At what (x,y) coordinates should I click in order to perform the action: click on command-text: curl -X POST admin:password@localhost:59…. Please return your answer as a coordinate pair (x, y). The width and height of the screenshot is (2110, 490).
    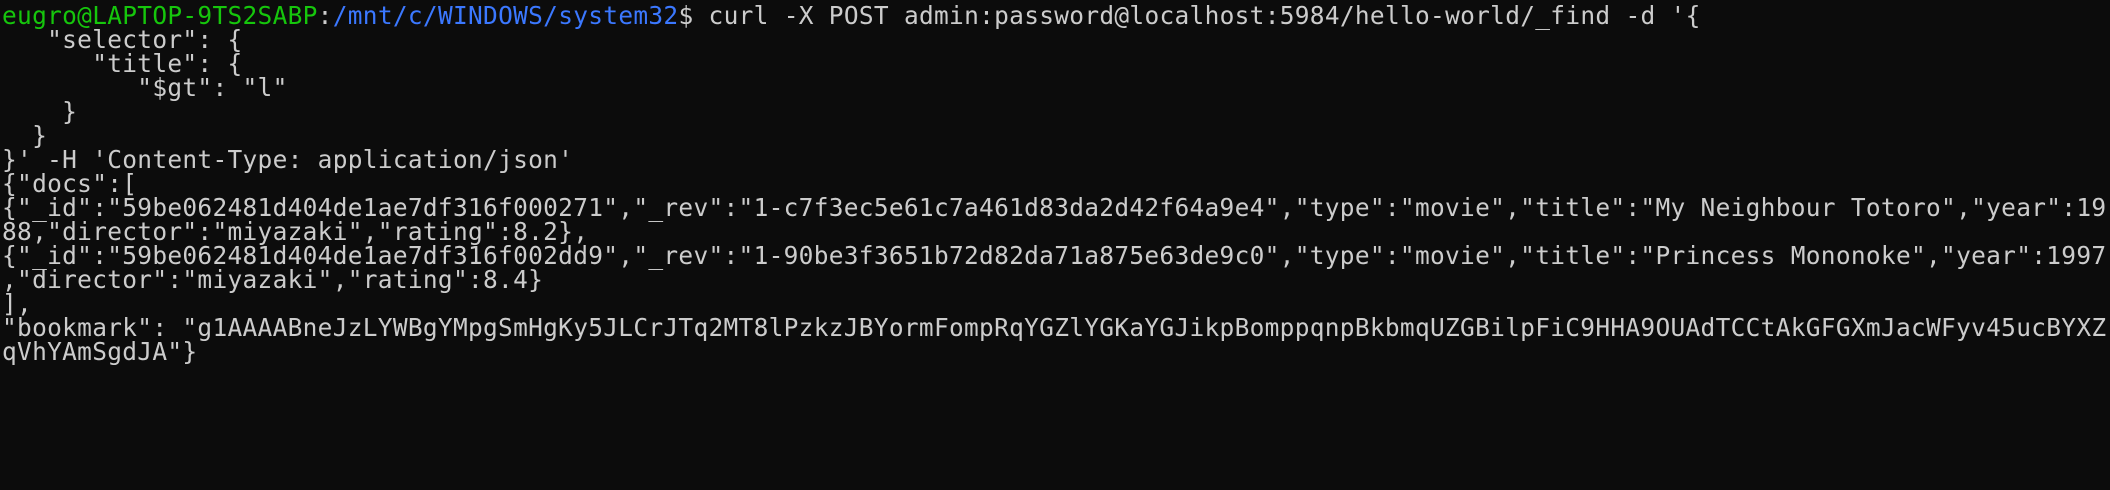
    Looking at the image, I should click on (1197, 15).